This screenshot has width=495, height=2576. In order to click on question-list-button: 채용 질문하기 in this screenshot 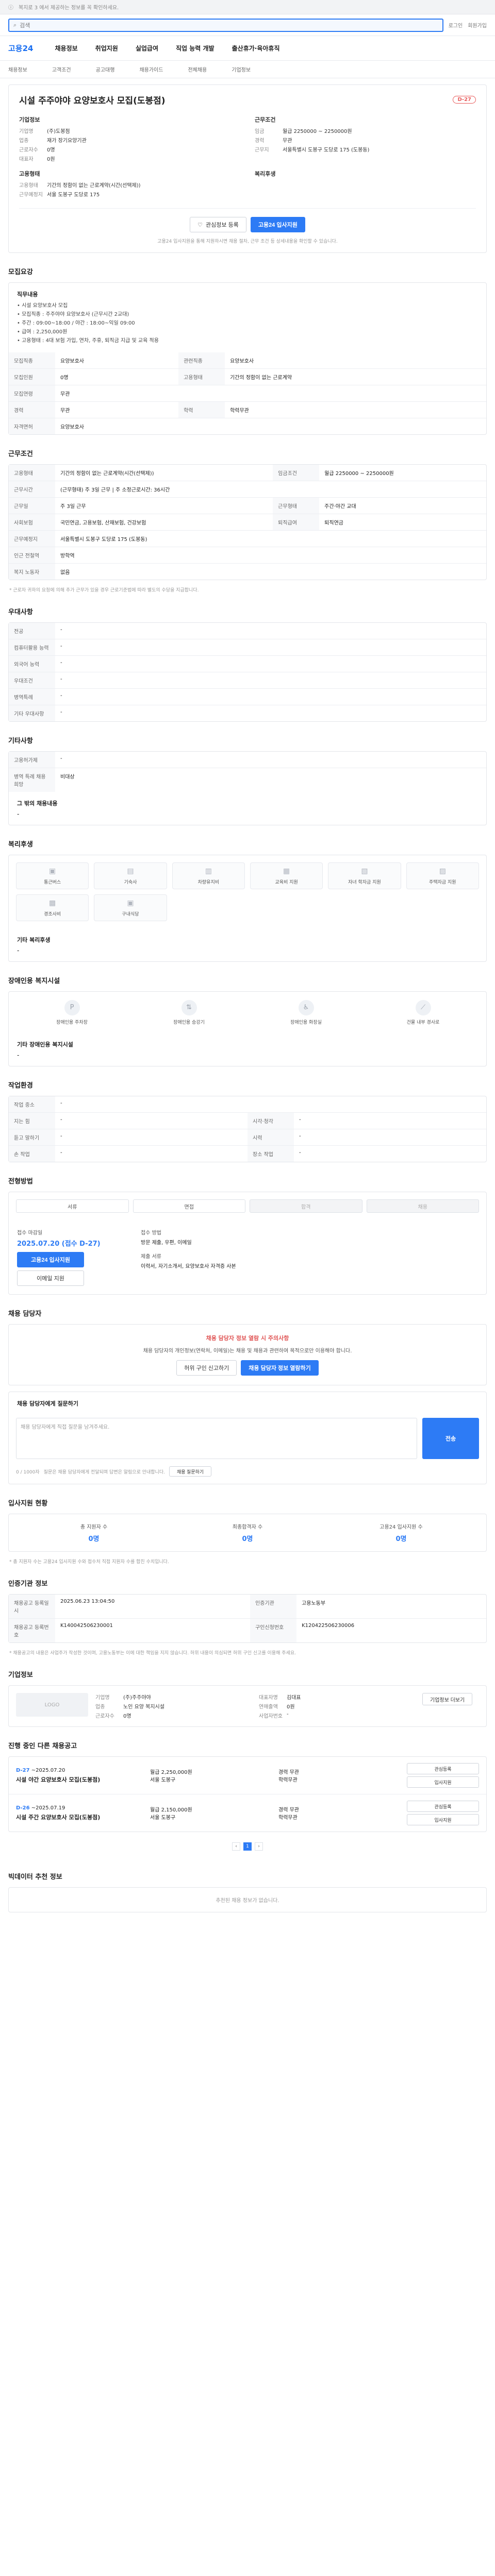, I will do `click(190, 1471)`.